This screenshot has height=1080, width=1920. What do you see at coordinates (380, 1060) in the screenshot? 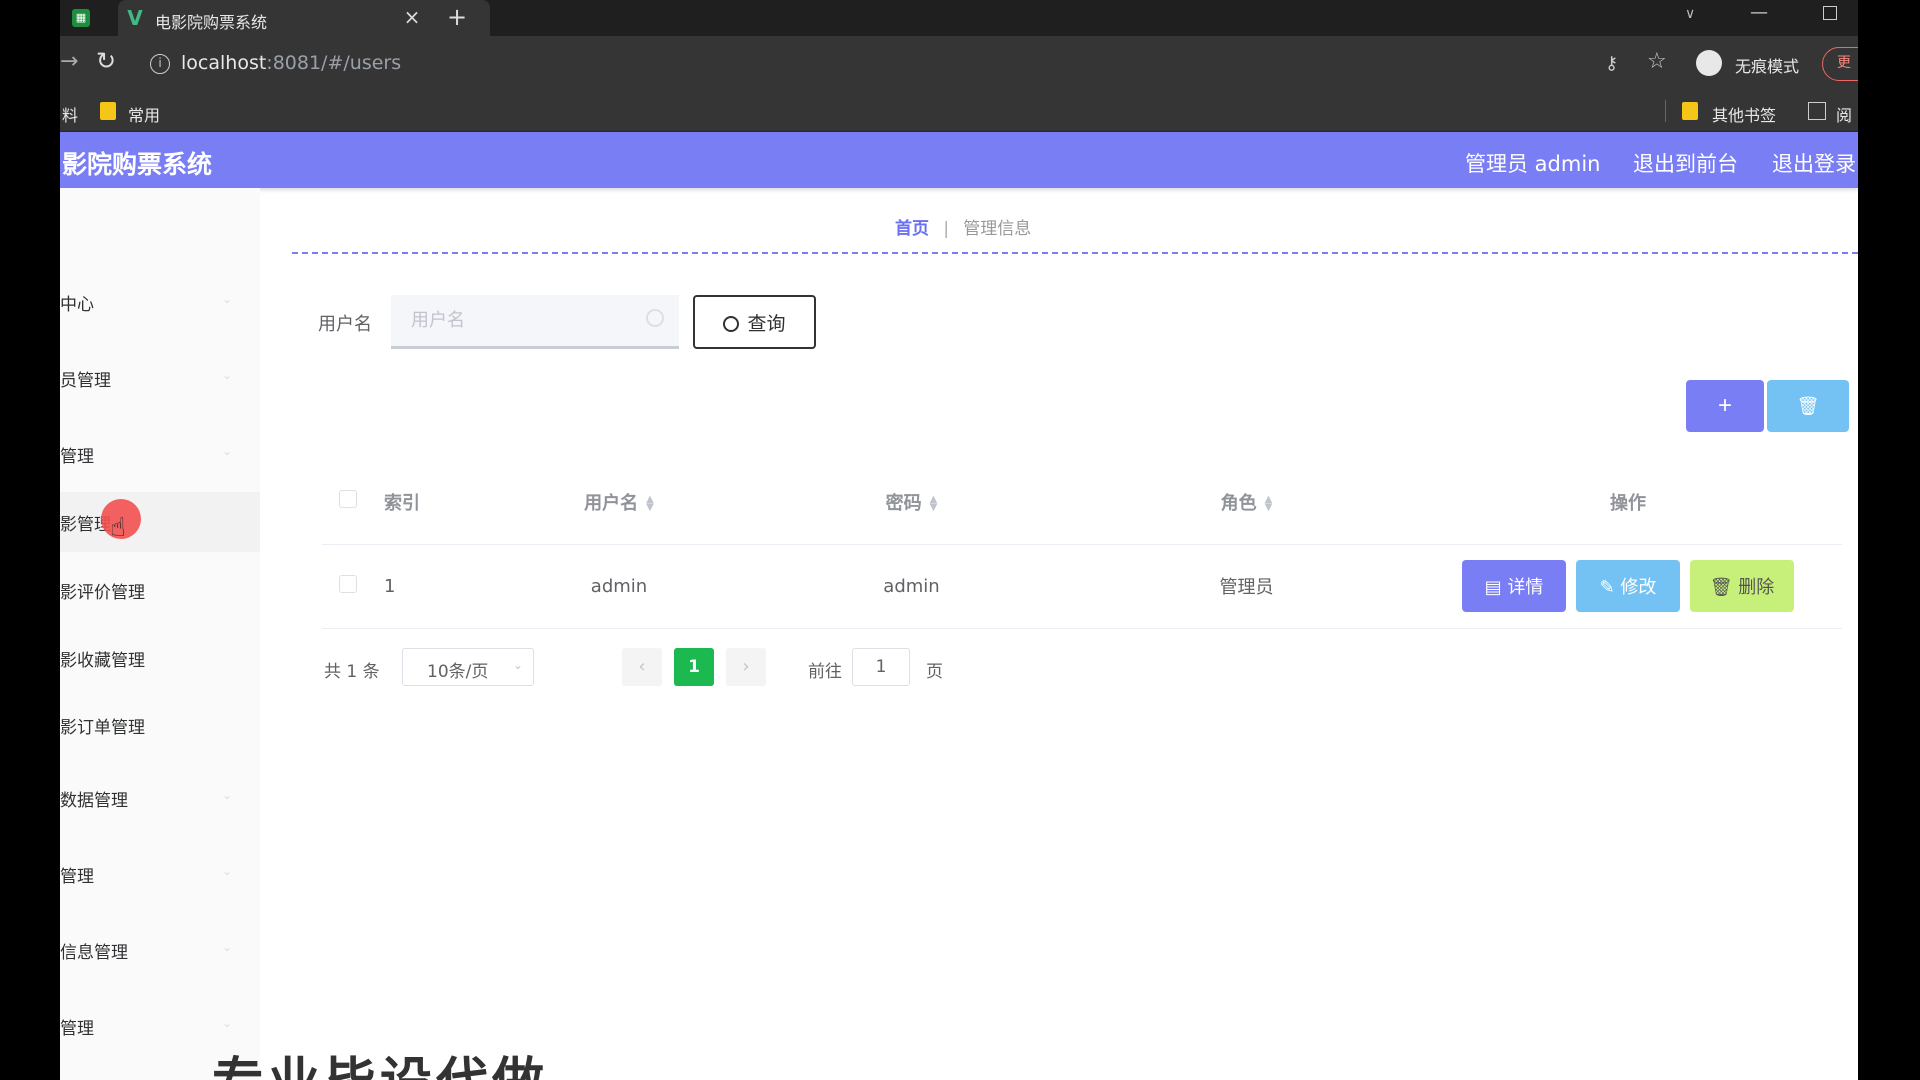
I see `watermark-overlay: 专业毕设代做` at bounding box center [380, 1060].